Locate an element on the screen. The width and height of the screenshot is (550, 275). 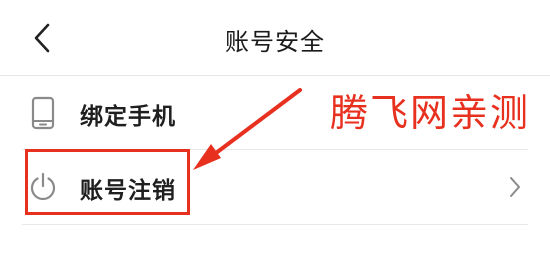
phone-icon is located at coordinates (43, 113).